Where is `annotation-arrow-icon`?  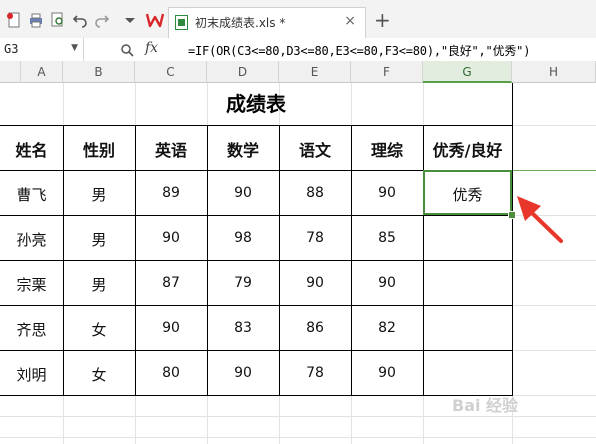
annotation-arrow-icon is located at coordinates (540, 219).